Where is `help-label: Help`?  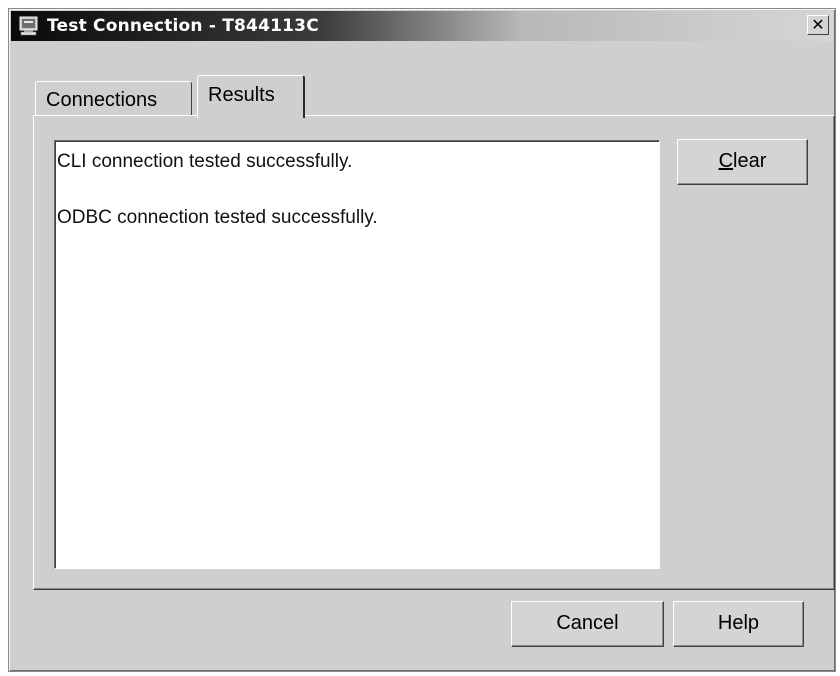
help-label: Help is located at coordinates (738, 623).